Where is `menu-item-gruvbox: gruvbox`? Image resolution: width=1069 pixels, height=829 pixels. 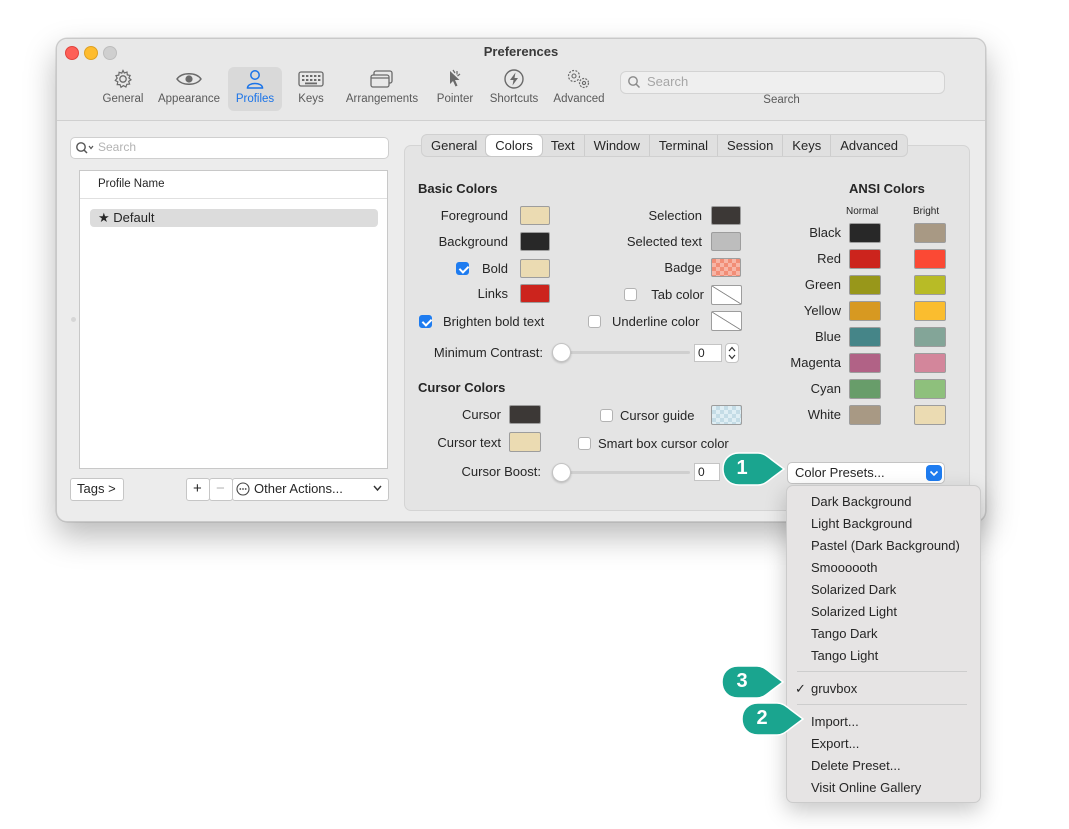
menu-item-gruvbox: gruvbox is located at coordinates (834, 688).